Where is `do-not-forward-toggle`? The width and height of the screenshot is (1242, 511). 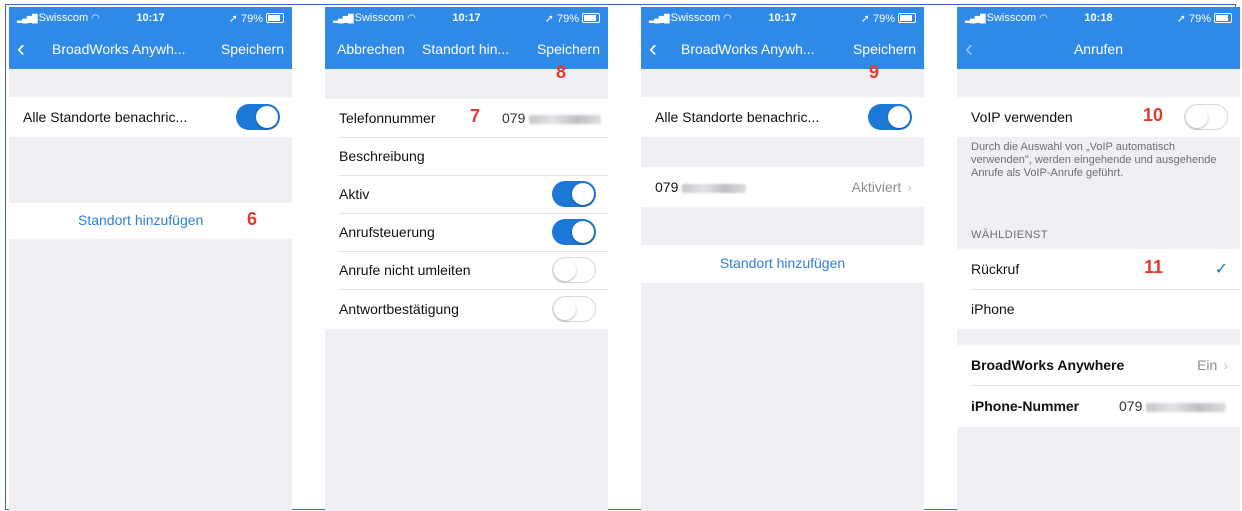
do-not-forward-toggle is located at coordinates (574, 270).